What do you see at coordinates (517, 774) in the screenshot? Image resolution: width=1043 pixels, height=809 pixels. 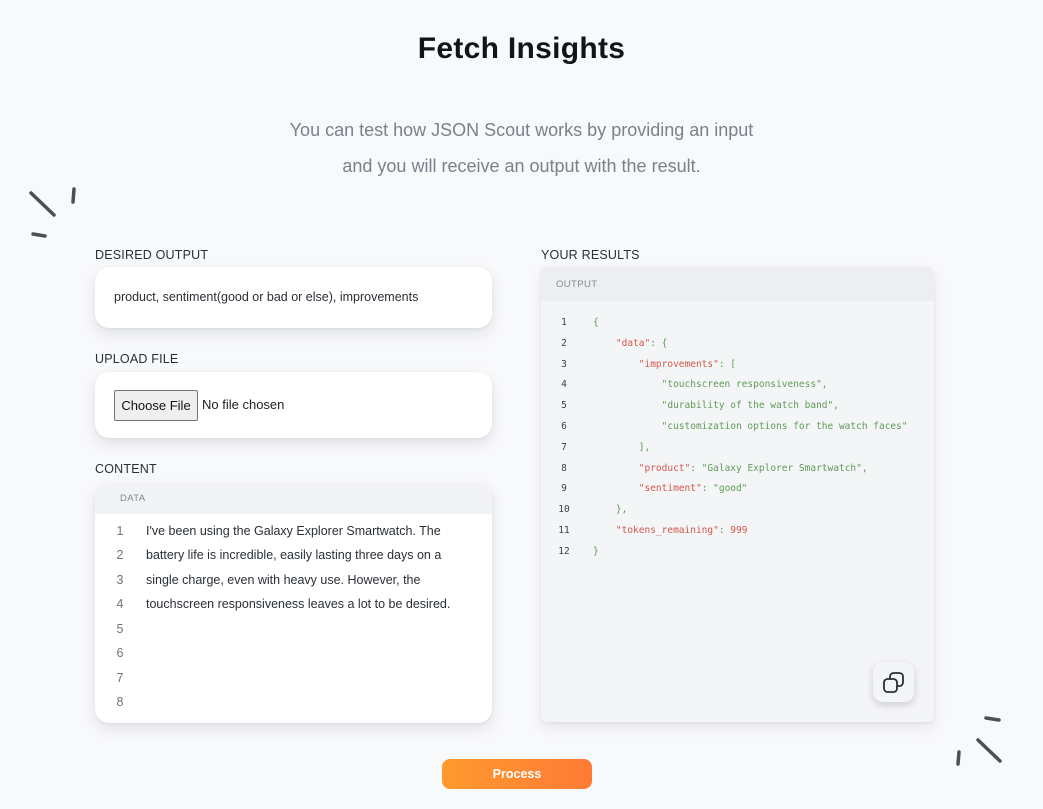 I see `process-button: Process` at bounding box center [517, 774].